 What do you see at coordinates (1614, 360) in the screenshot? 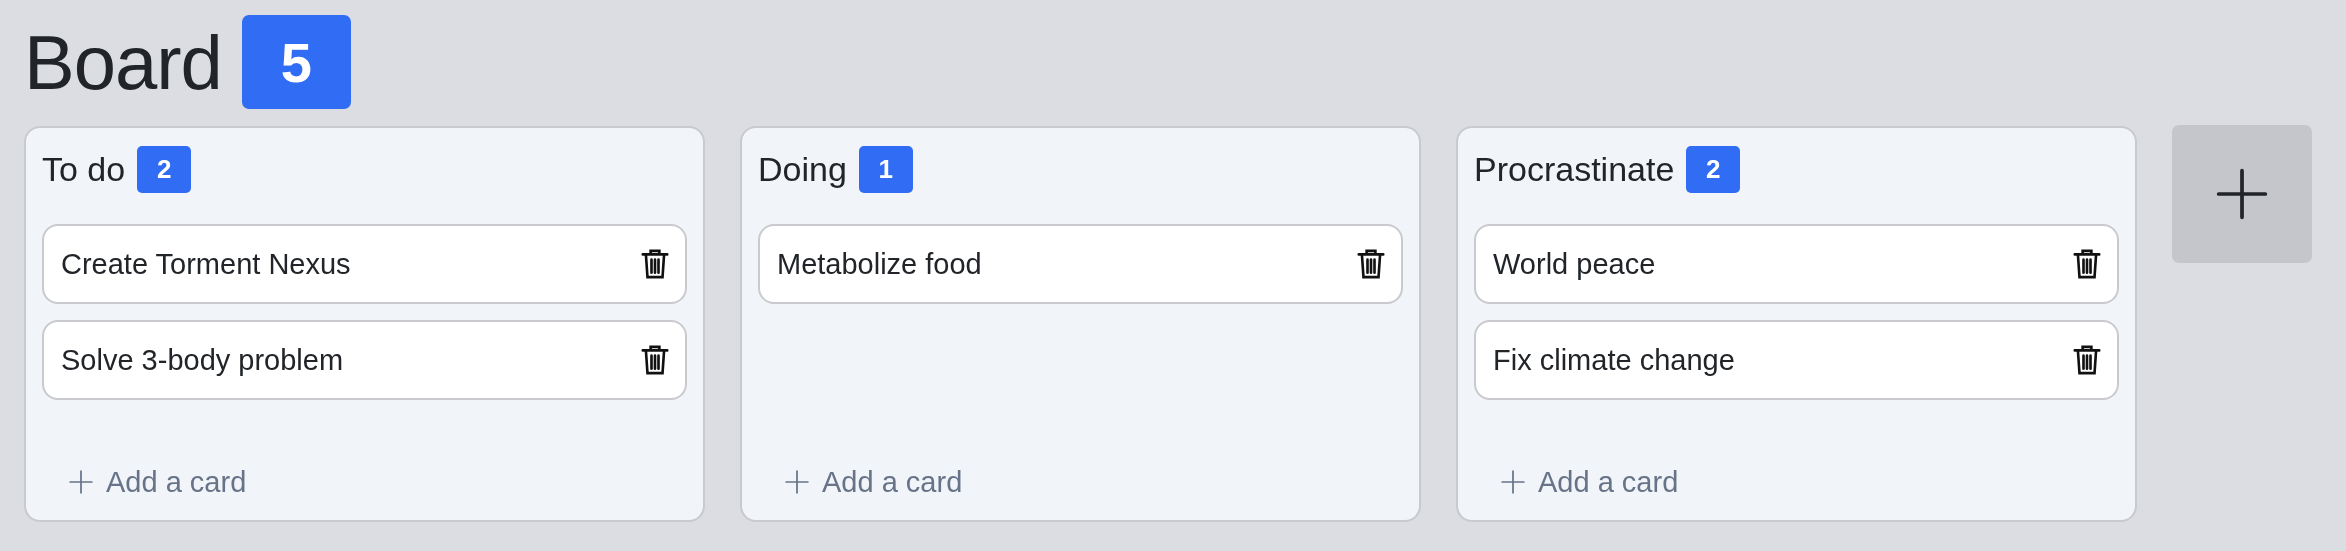
I see `card-text: Fix climate change` at bounding box center [1614, 360].